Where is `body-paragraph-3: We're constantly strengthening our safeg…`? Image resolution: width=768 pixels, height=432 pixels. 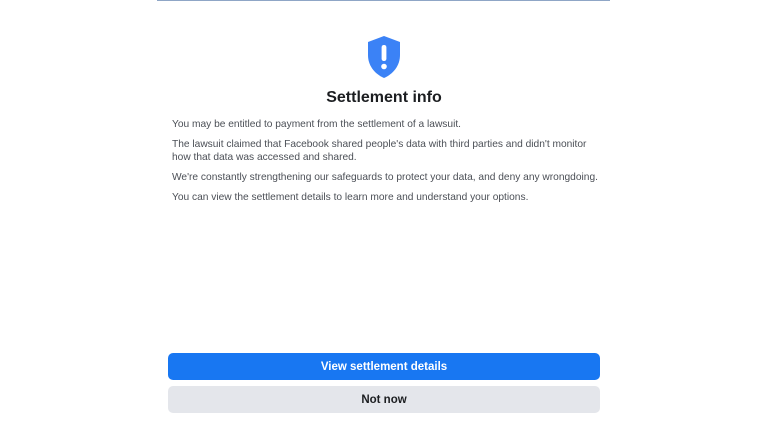
body-paragraph-3: We're constantly strengthening our safeg… is located at coordinates (385, 177).